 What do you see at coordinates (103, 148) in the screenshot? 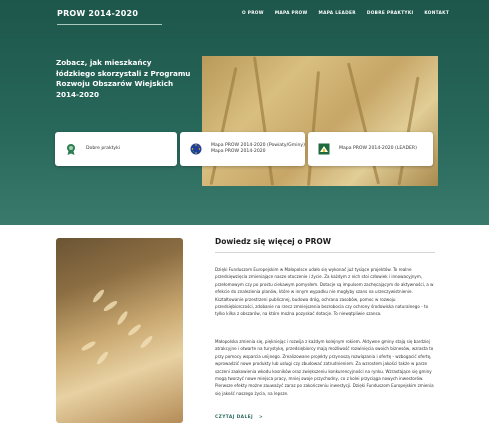
I see `card-label: Dobre praktyki` at bounding box center [103, 148].